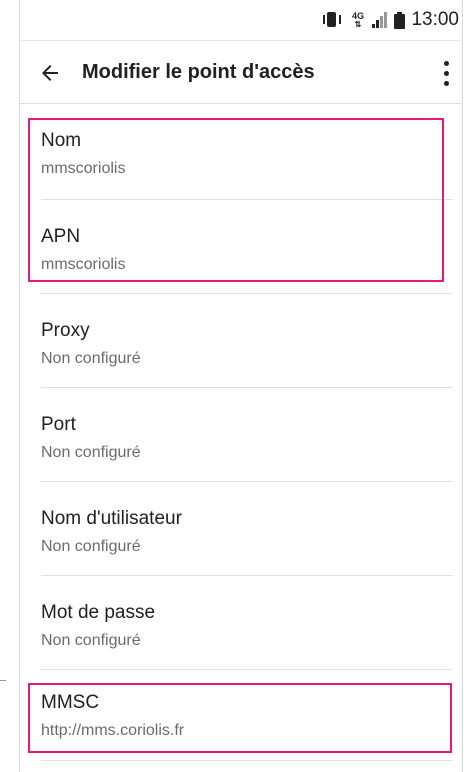 The height and width of the screenshot is (772, 473). Describe the element at coordinates (113, 730) in the screenshot. I see `setting-value: http://mms.coriolis.fr` at that location.